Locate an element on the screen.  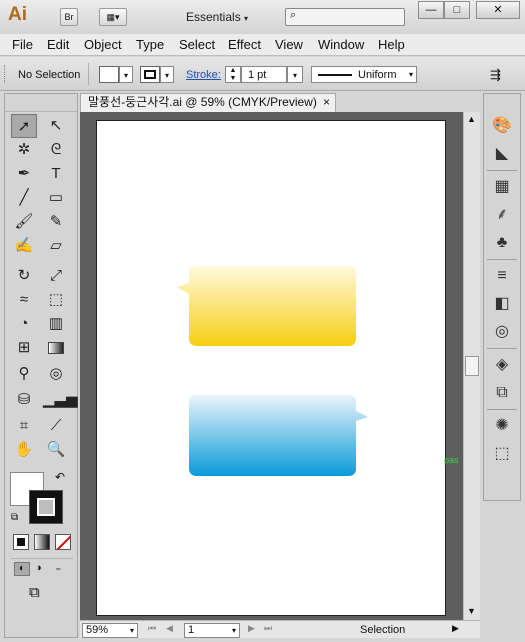
close-button: ✕ is located at coordinates (498, 10).